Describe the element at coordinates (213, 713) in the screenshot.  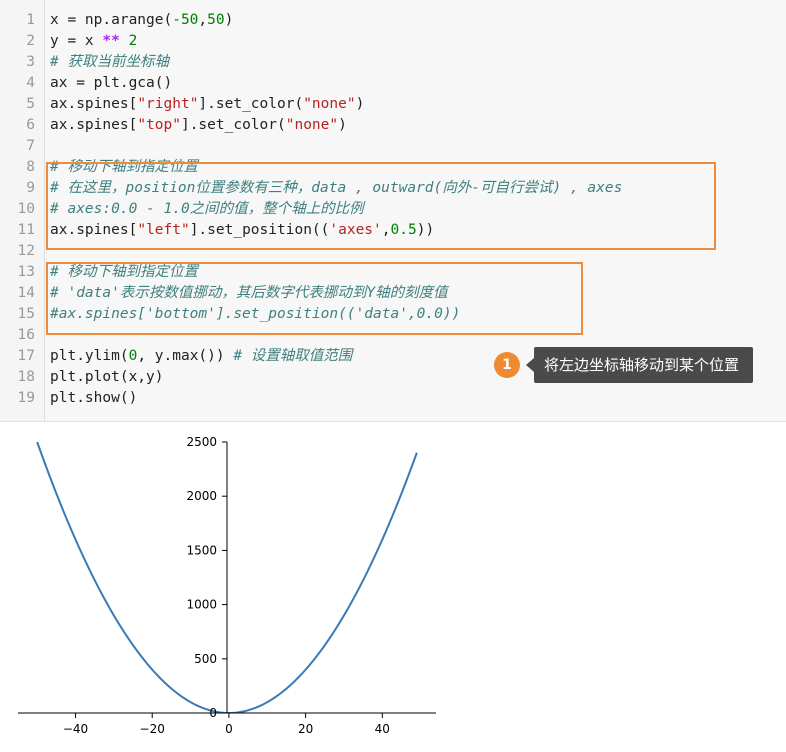
I see `y-tick-label: 0` at that location.